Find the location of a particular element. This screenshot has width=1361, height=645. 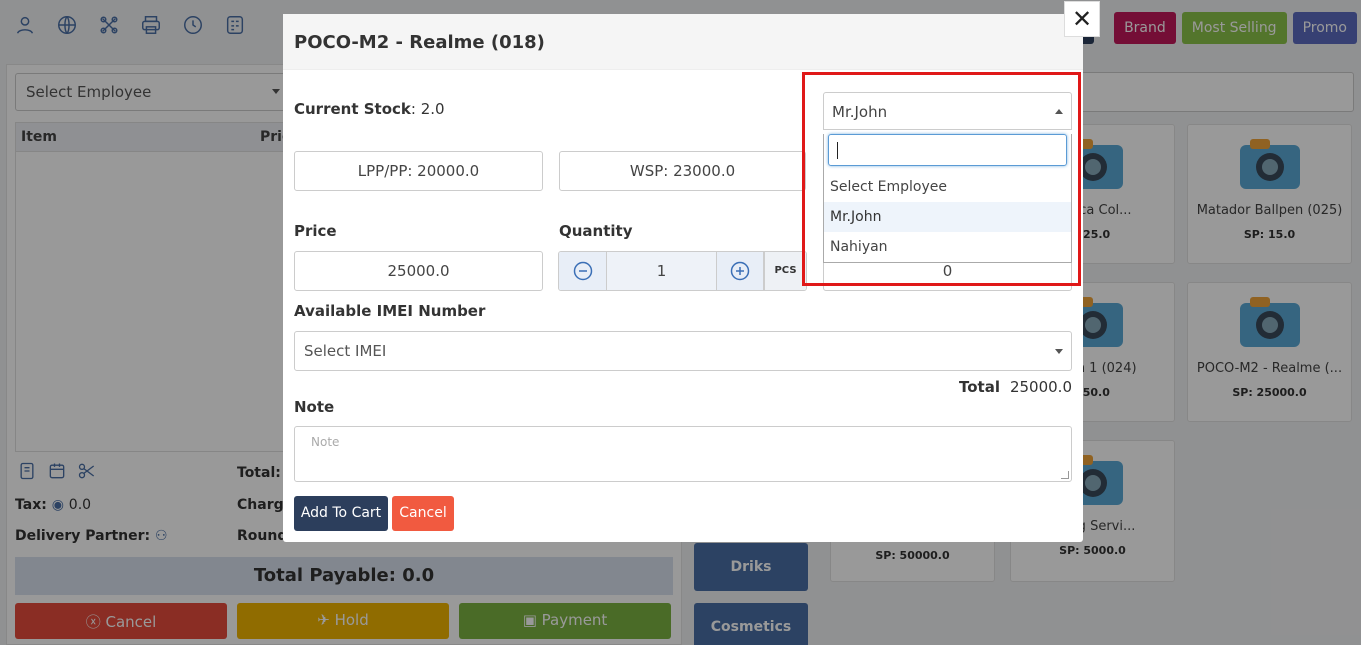

quantity-input: 1 is located at coordinates (661, 271).